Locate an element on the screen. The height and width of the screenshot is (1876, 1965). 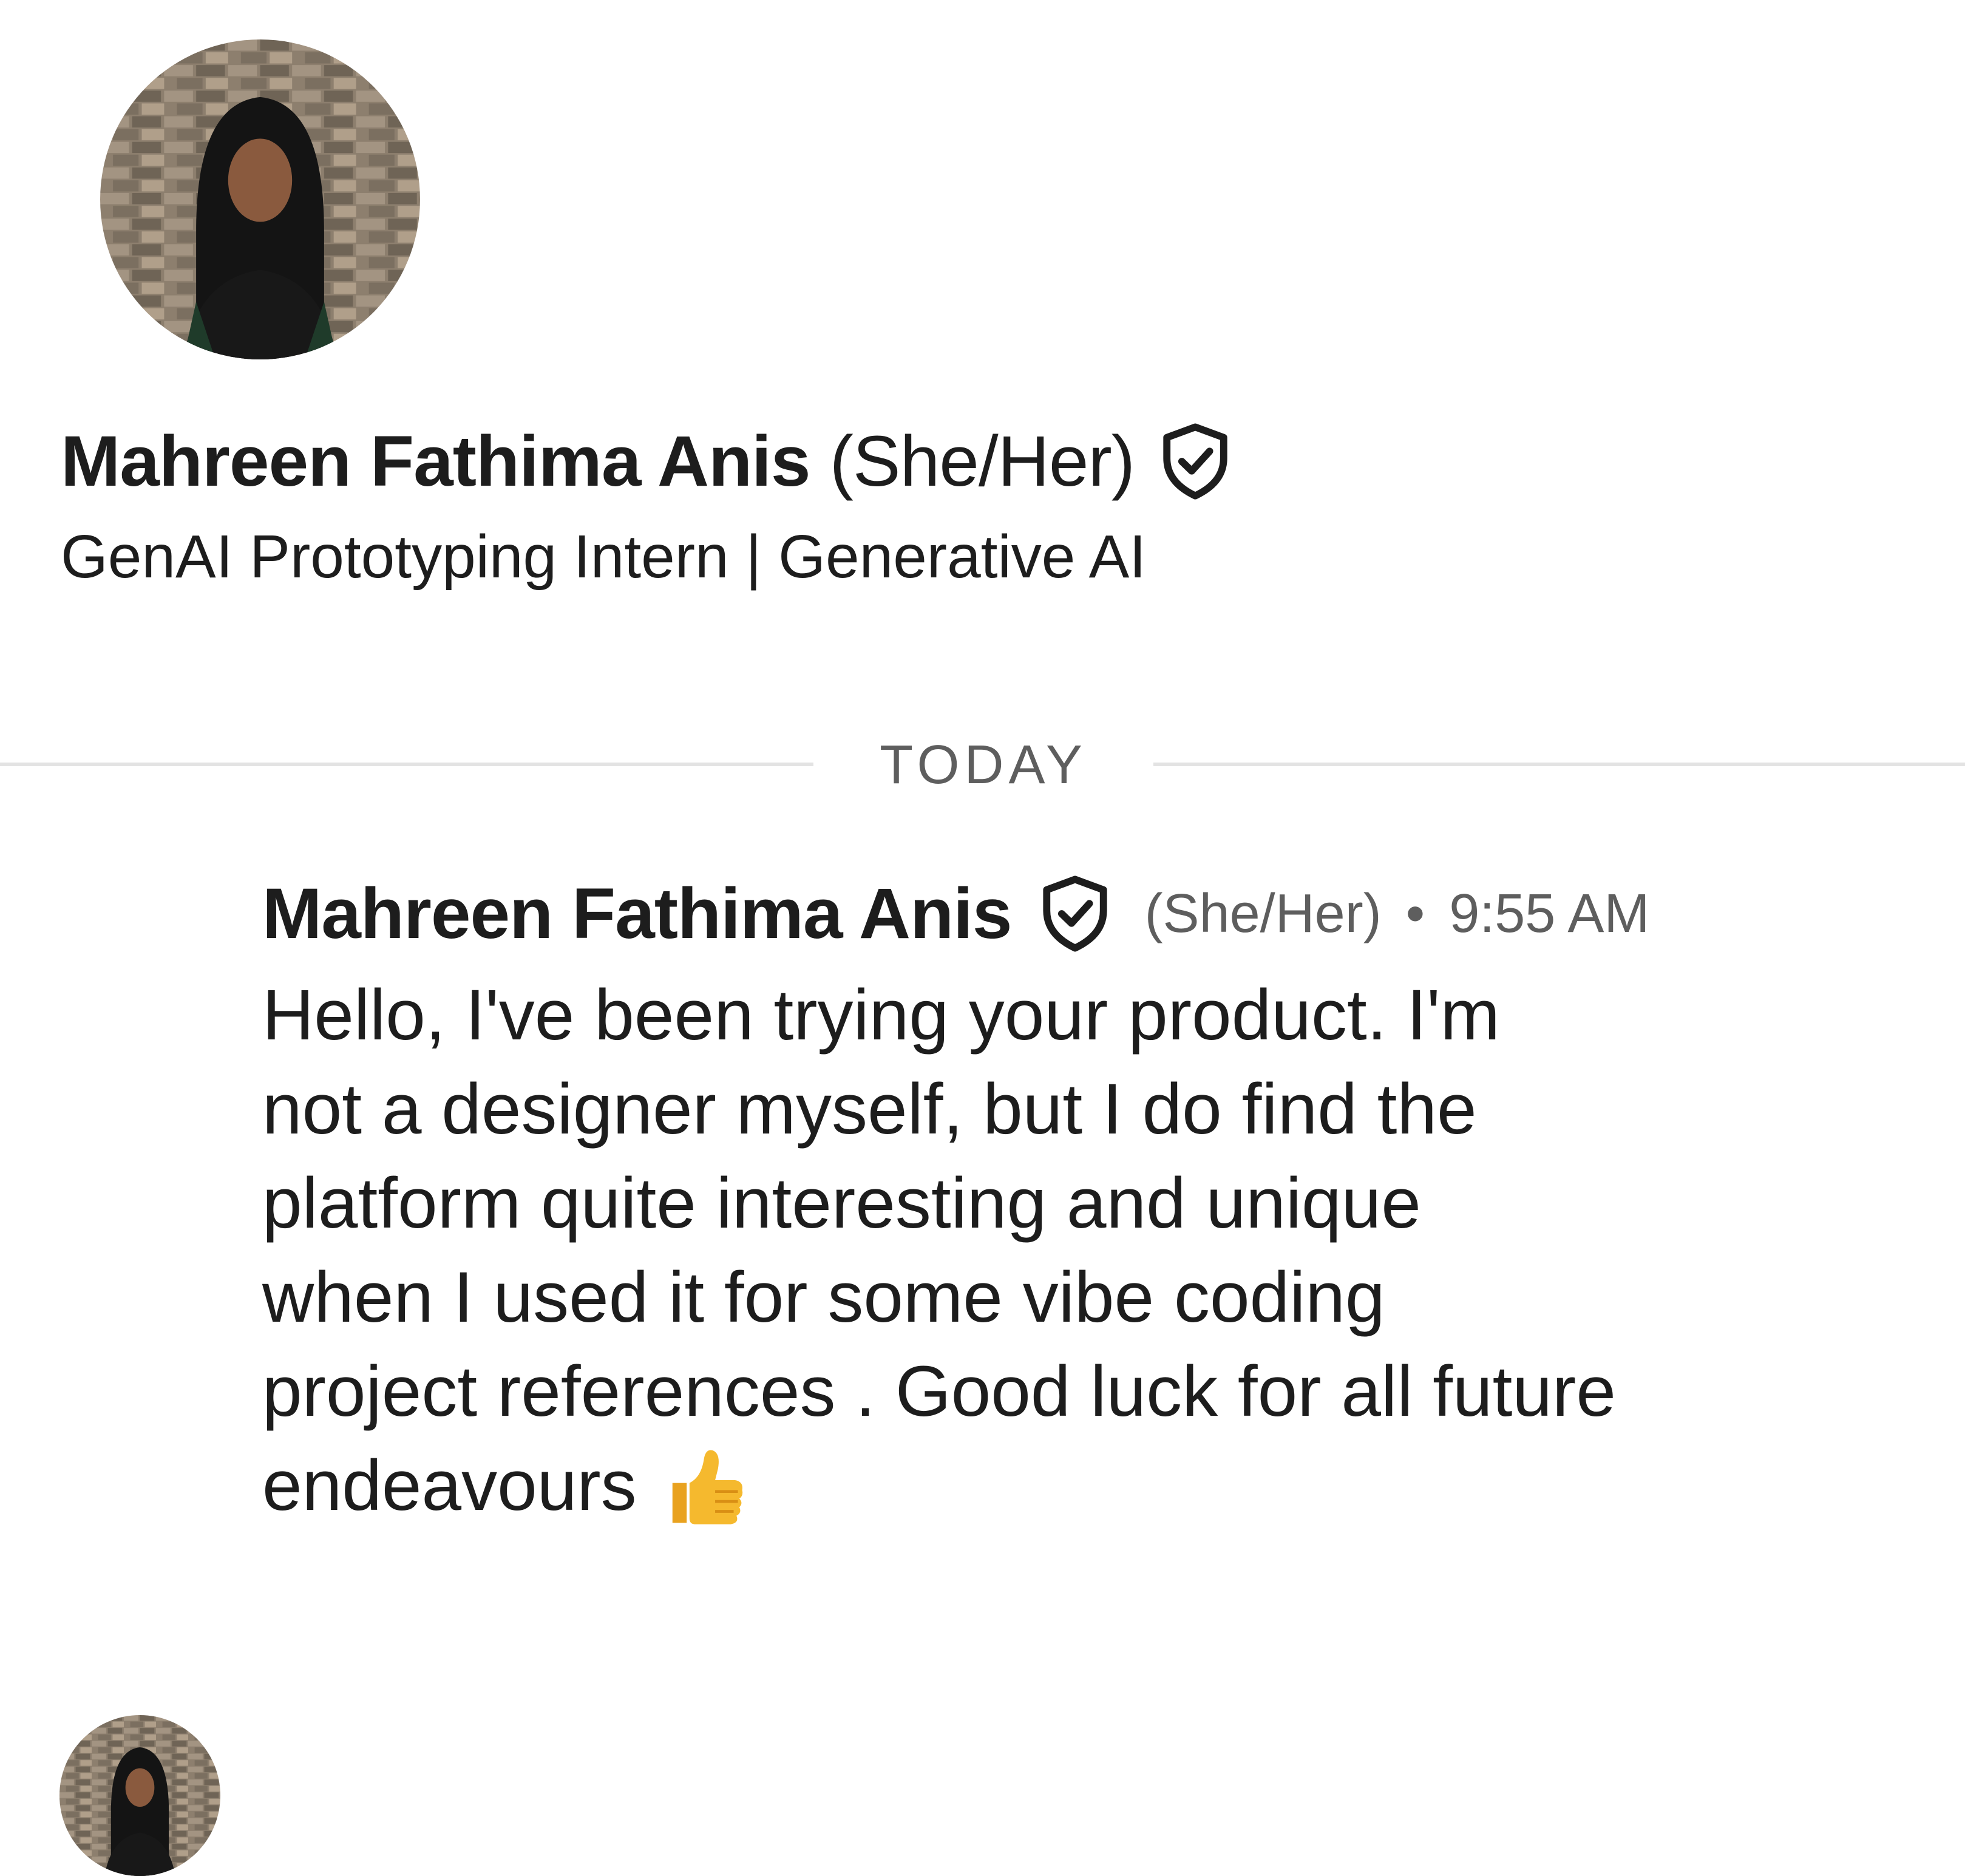
message-sender-pronouns: (She/Her) is located at coordinates (1263, 914).